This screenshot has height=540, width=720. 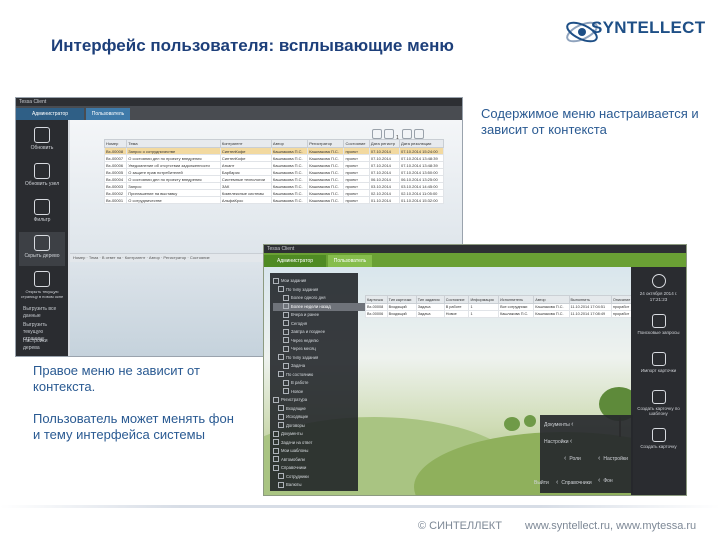 What do you see at coordinates (418, 134) in the screenshot?
I see `folder-icon` at bounding box center [418, 134].